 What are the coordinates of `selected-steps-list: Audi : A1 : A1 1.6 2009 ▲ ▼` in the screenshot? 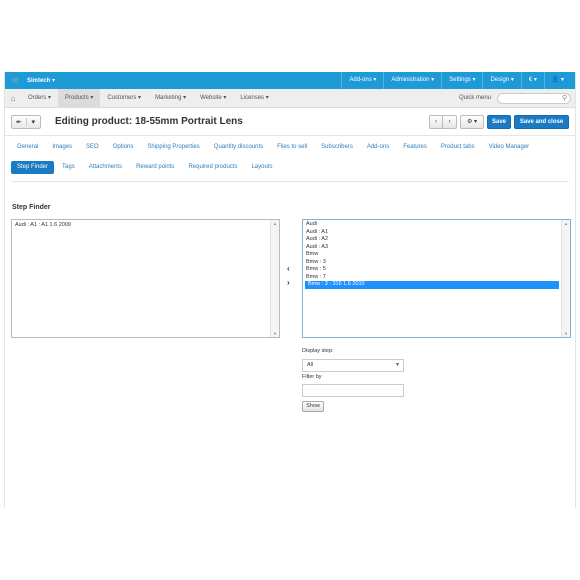 It's located at (145, 278).